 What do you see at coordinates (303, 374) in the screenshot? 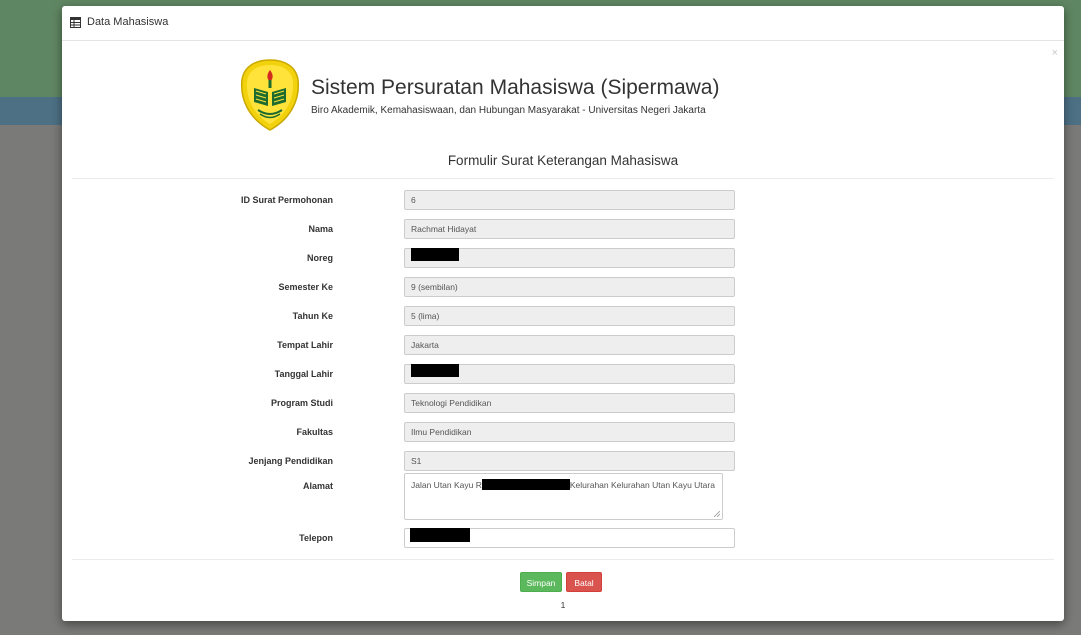
I see `field-label: Tanggal Lahir` at bounding box center [303, 374].